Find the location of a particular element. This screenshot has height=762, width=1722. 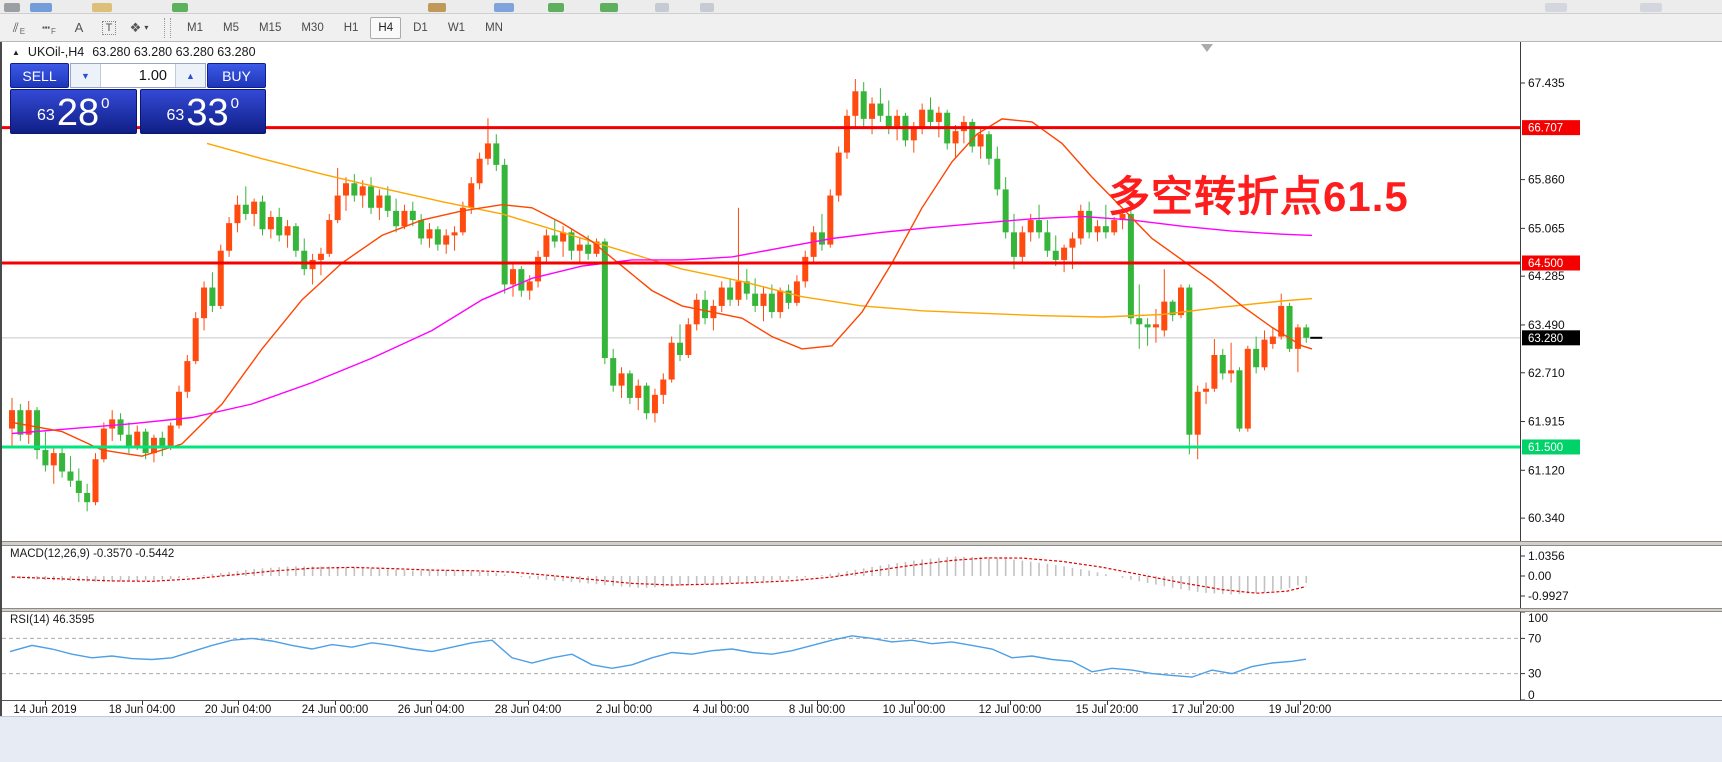

price-axis-label: 62.710 is located at coordinates (1546, 373).